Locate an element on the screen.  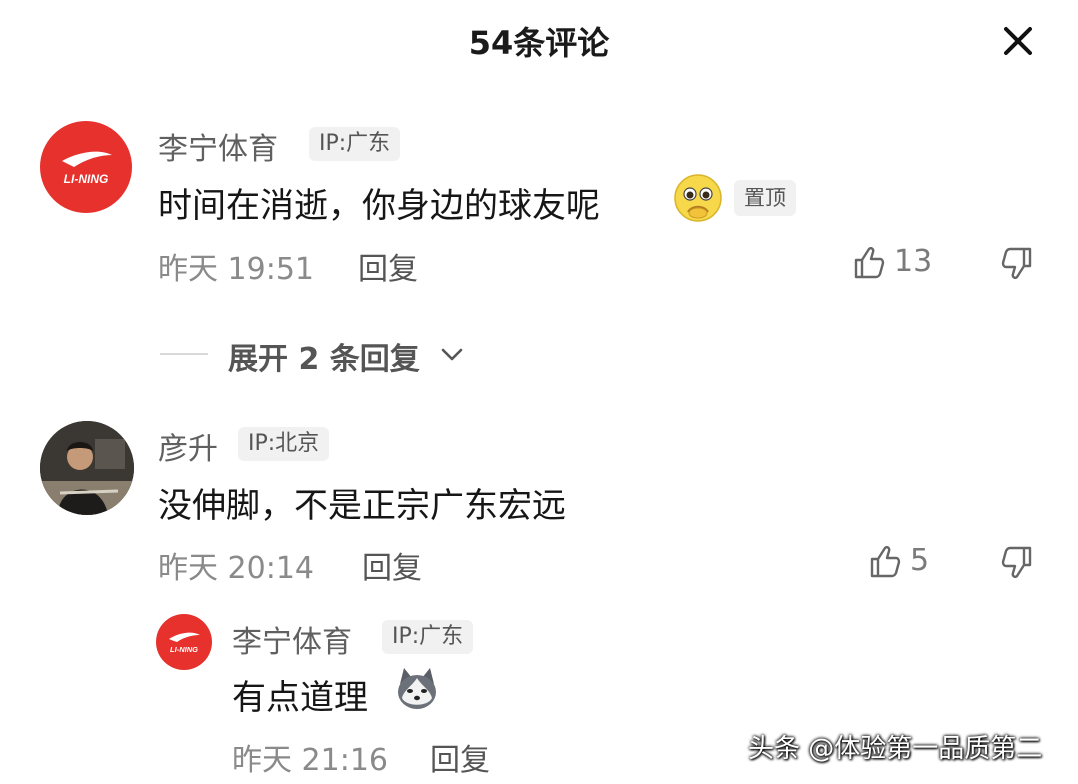
comment-time: 昨天 19:51 is located at coordinates (236, 269).